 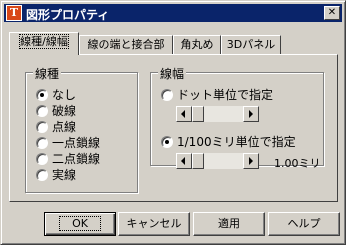 I want to click on window-title: 図形プロパティ, so click(x=68, y=15).